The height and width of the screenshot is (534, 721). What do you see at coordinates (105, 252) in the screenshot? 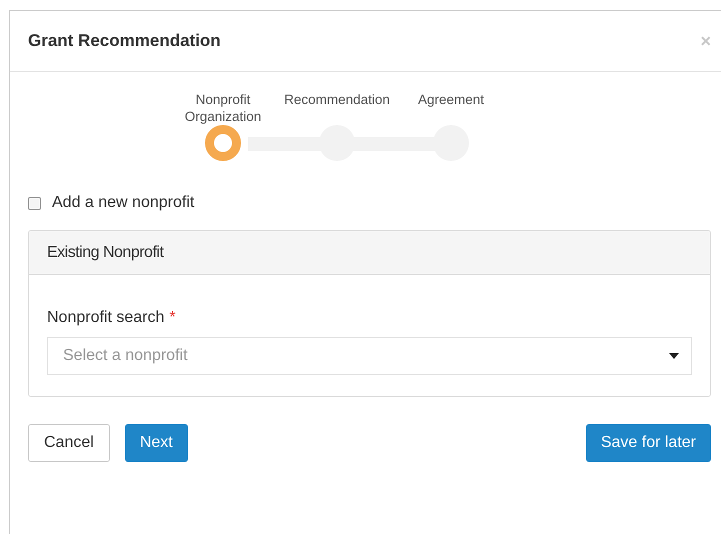
I see `panel-title: Existing Nonprofit` at bounding box center [105, 252].